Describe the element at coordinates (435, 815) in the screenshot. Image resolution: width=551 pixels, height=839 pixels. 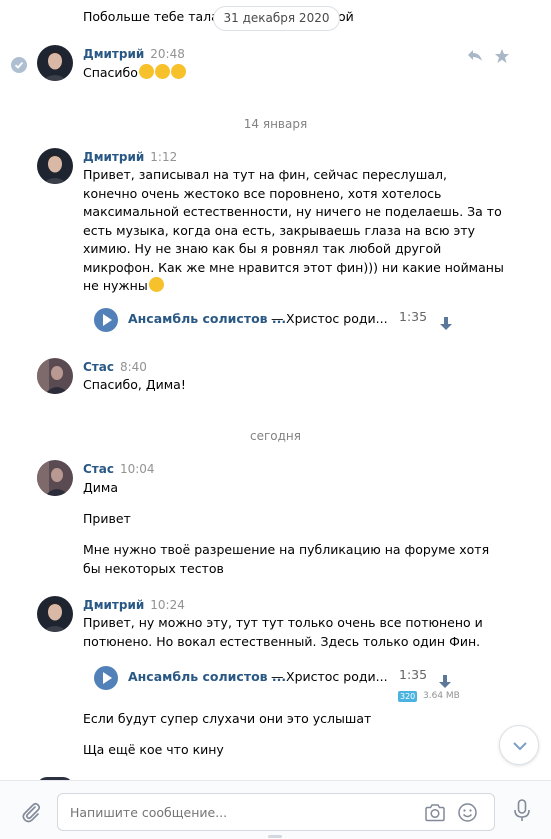
I see `camera-icon` at that location.